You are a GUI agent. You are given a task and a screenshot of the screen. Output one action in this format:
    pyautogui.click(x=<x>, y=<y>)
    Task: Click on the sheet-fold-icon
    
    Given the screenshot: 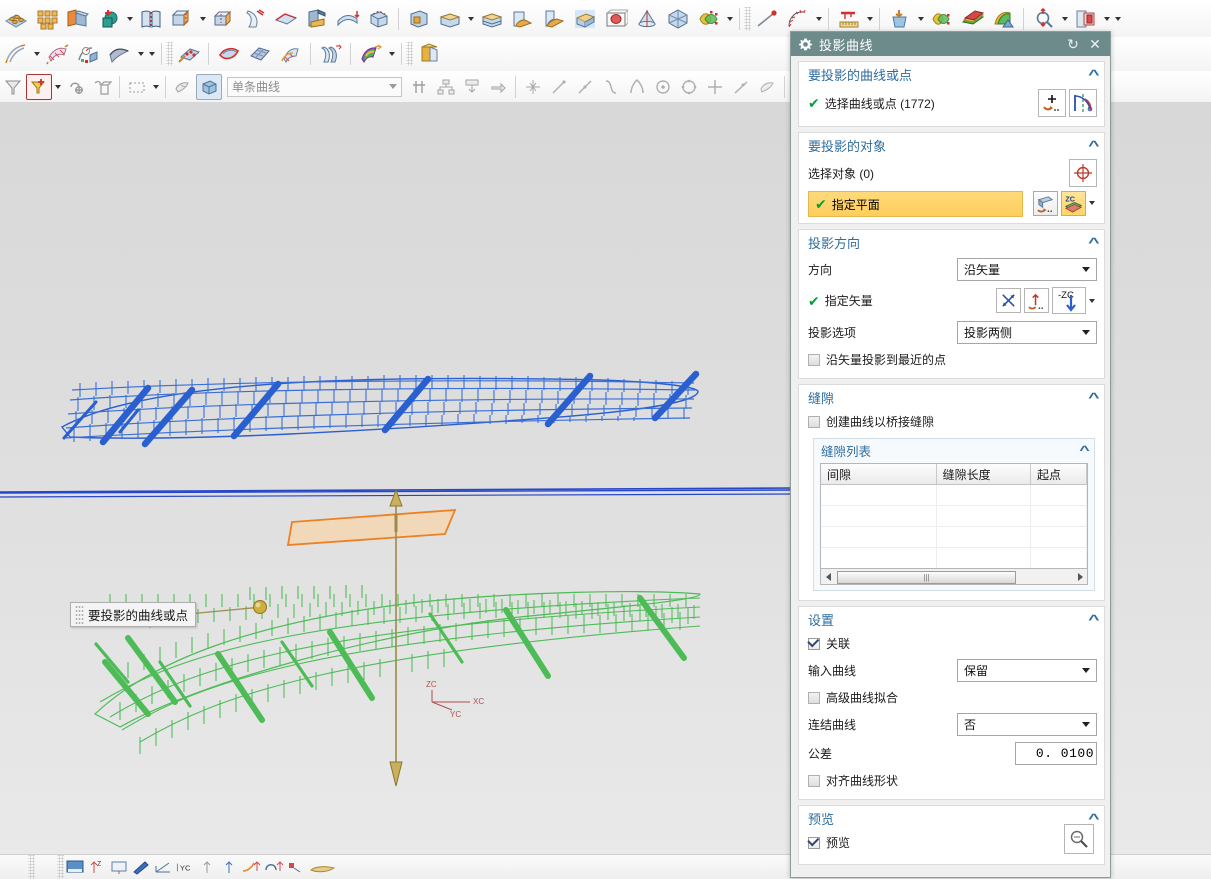 What is the action you would take?
    pyautogui.click(x=522, y=18)
    